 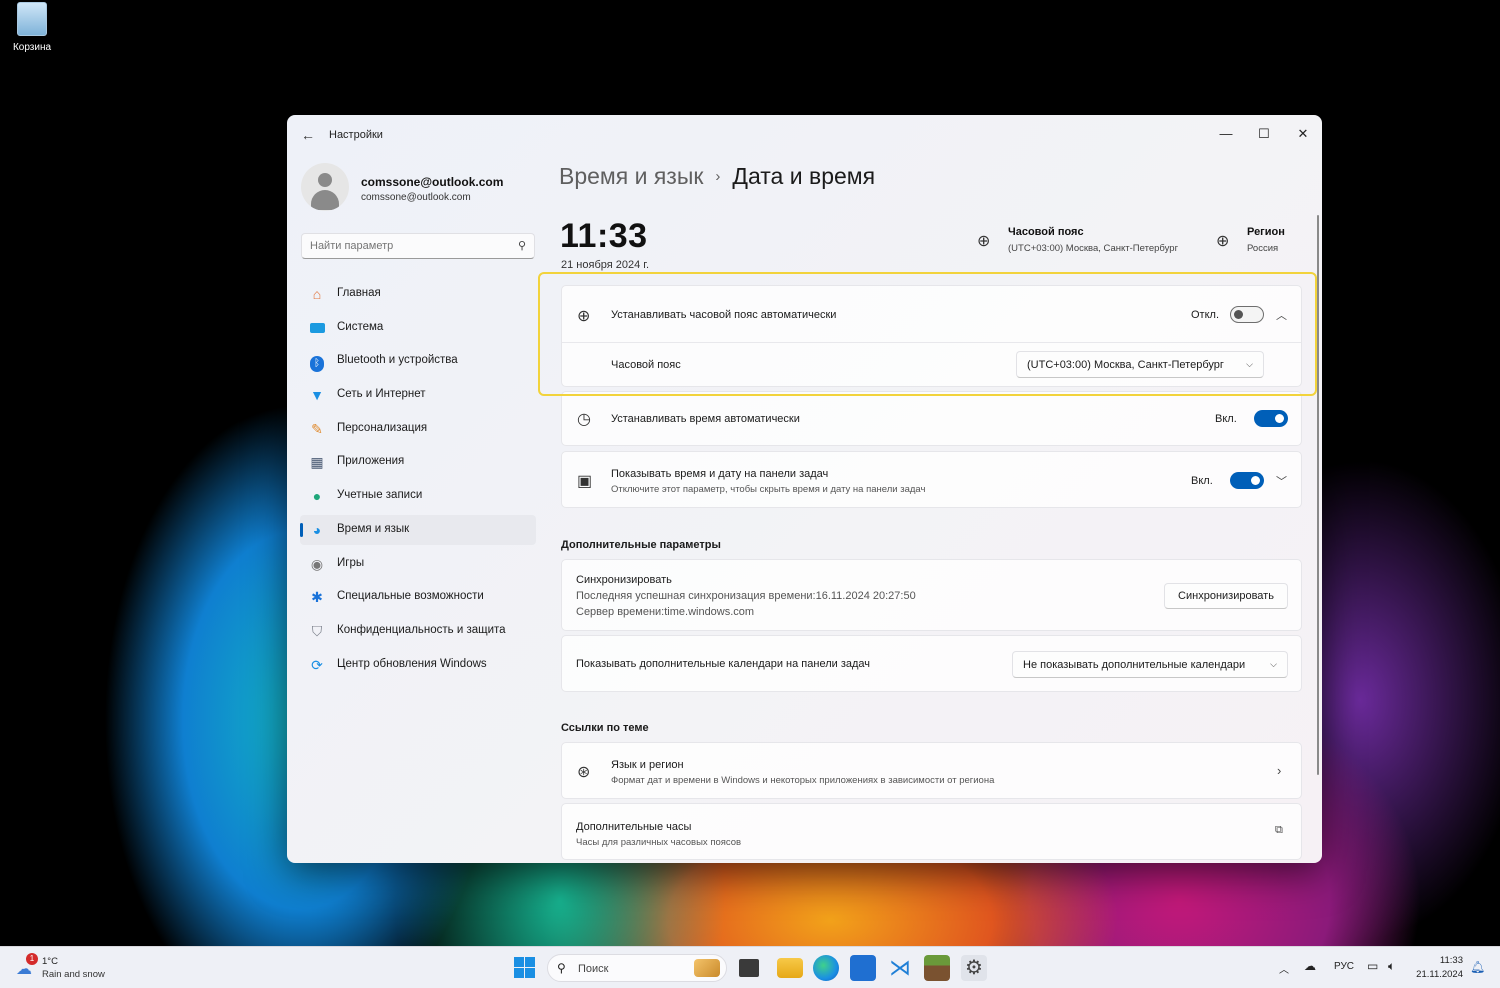 I want to click on network-icon: ▭, so click(x=1372, y=966).